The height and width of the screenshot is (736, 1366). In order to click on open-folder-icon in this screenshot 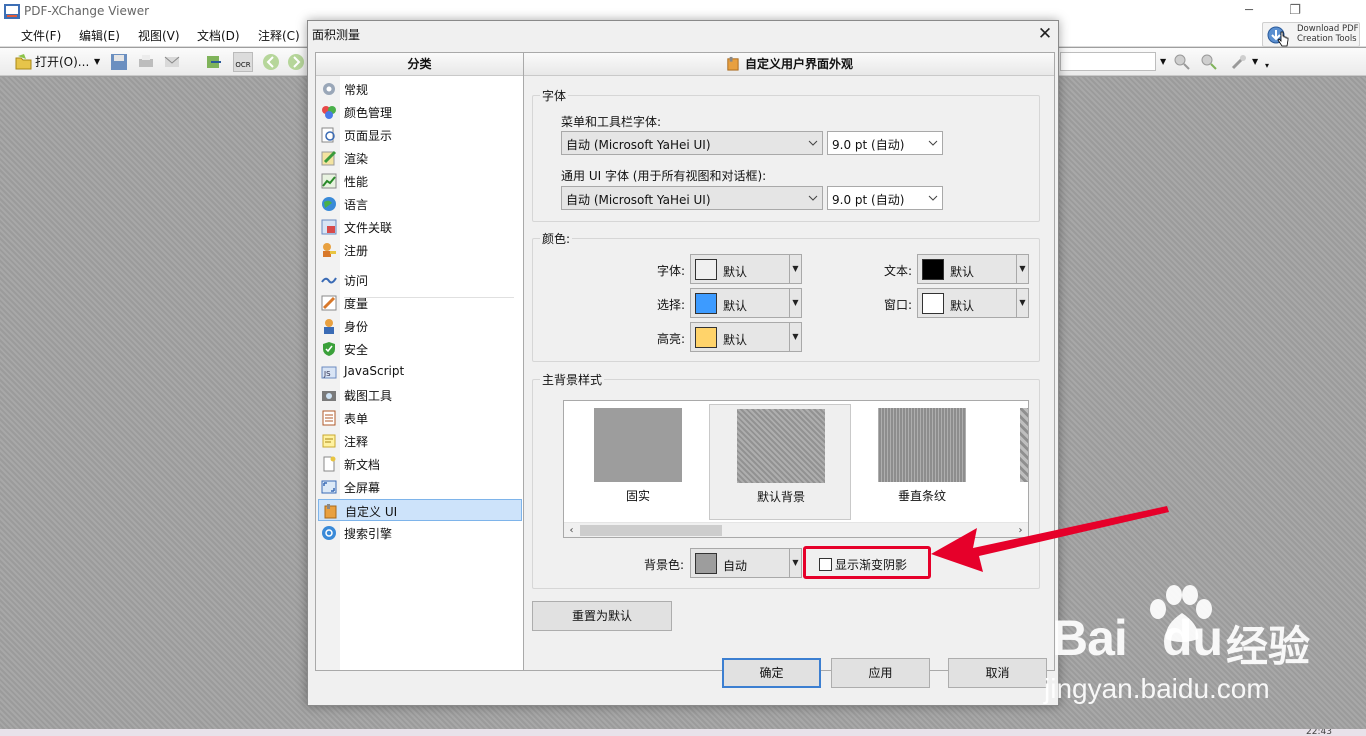, I will do `click(23, 62)`.